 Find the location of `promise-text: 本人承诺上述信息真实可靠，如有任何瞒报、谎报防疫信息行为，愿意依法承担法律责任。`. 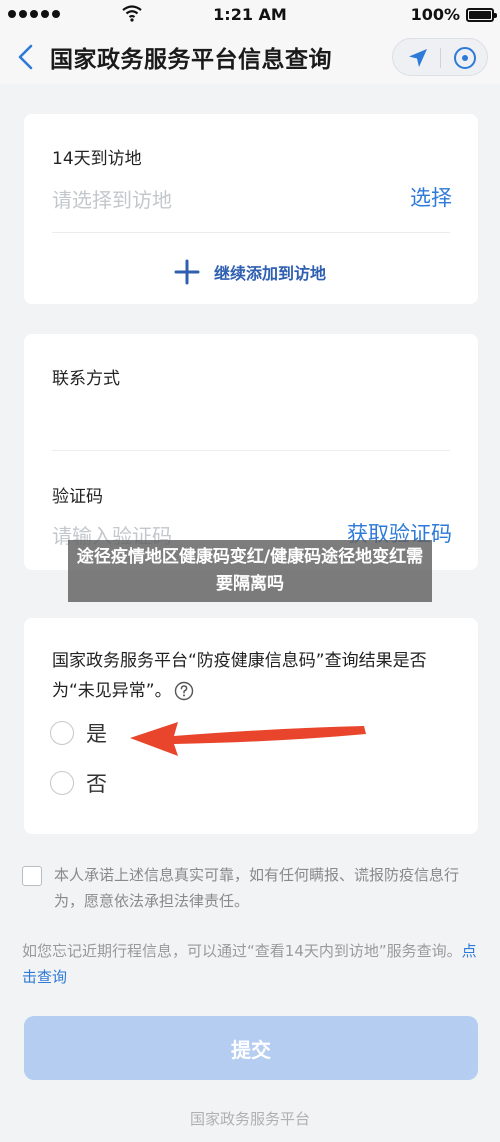

promise-text: 本人承诺上述信息真实可靠，如有任何瞒报、谎报防疫信息行为，愿意依法承担法律责任。 is located at coordinates (257, 888).